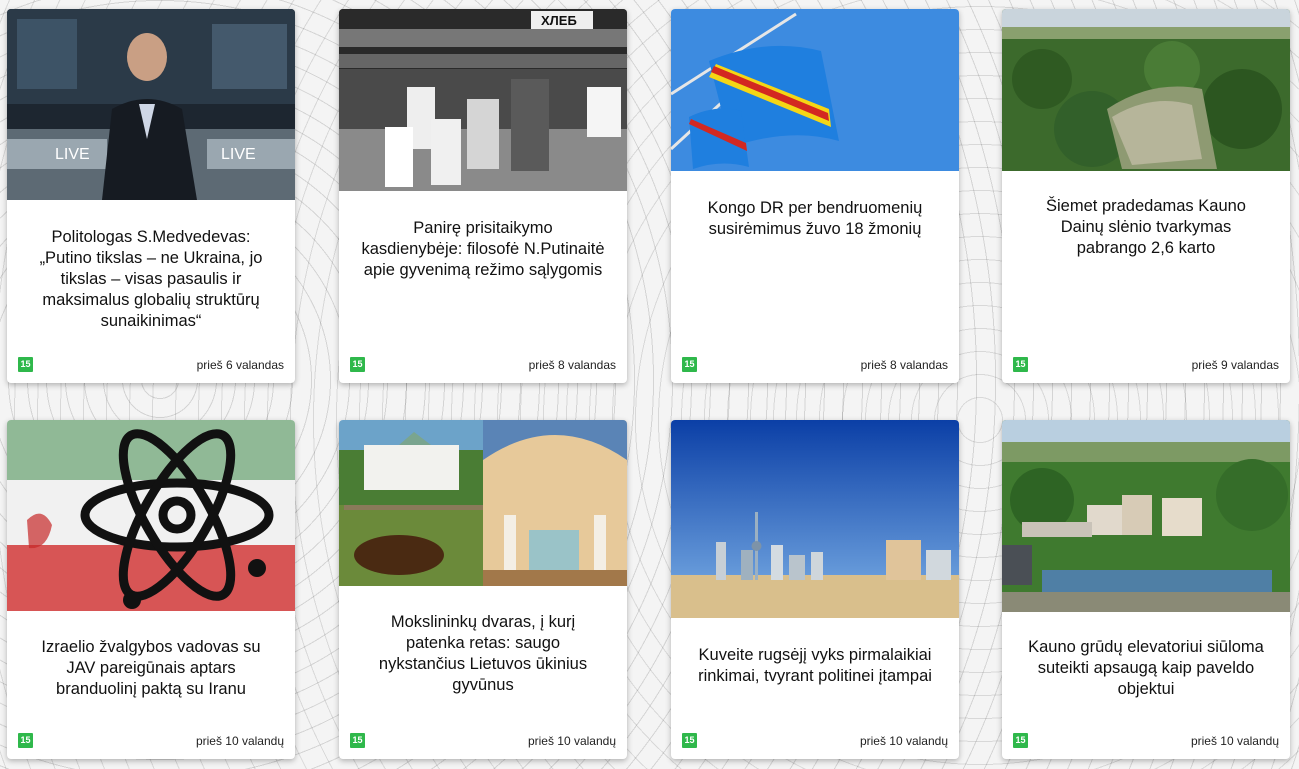 The height and width of the screenshot is (769, 1299). What do you see at coordinates (483, 100) in the screenshot?
I see `news-card-image: ХЛЕБ` at bounding box center [483, 100].